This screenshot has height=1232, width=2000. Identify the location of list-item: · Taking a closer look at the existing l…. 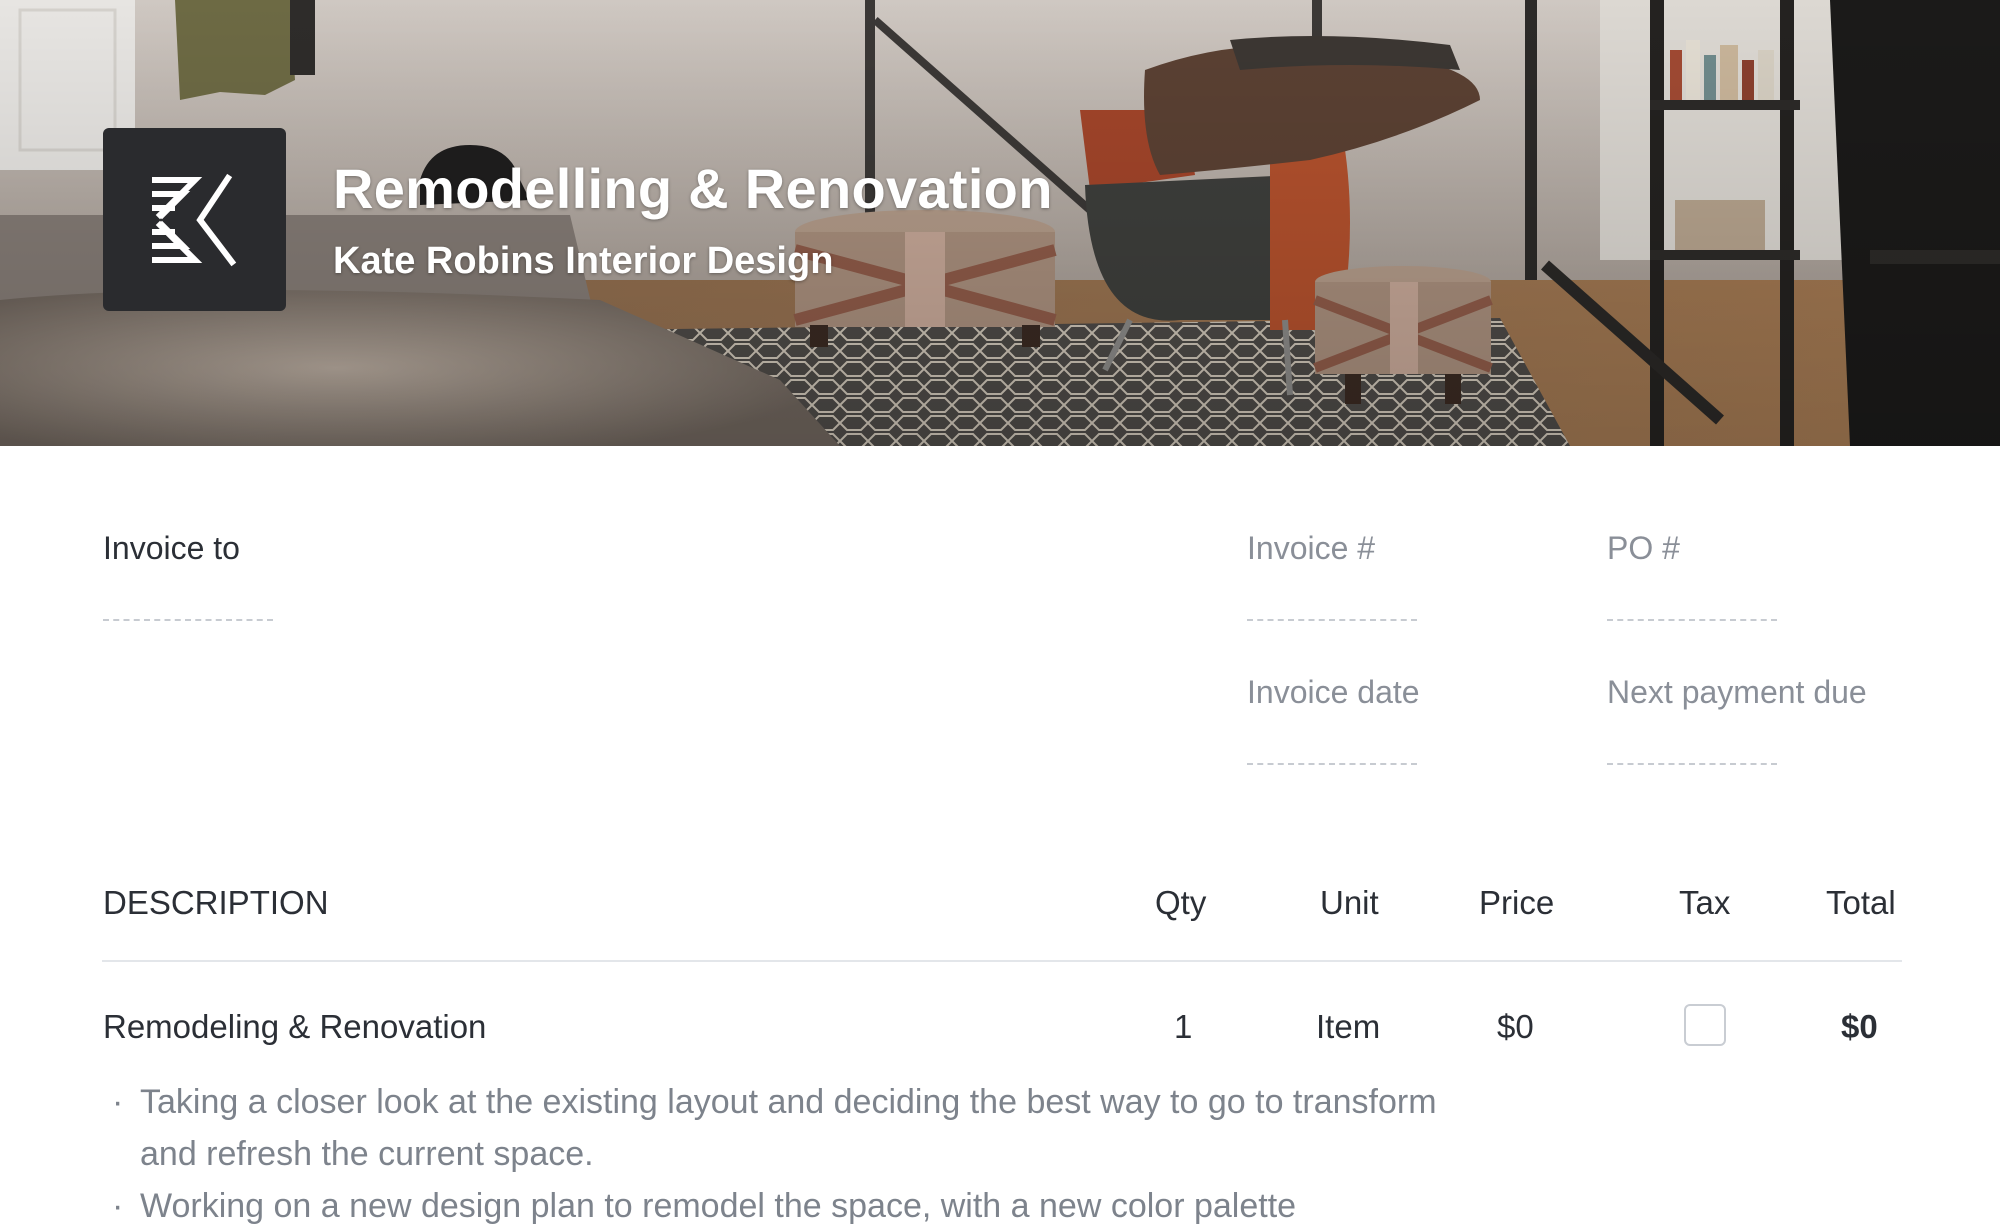
(787, 1128).